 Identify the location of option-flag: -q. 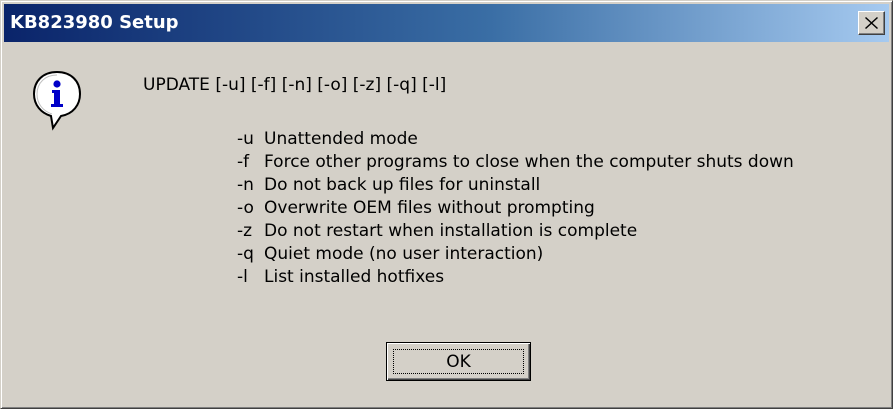
(245, 254).